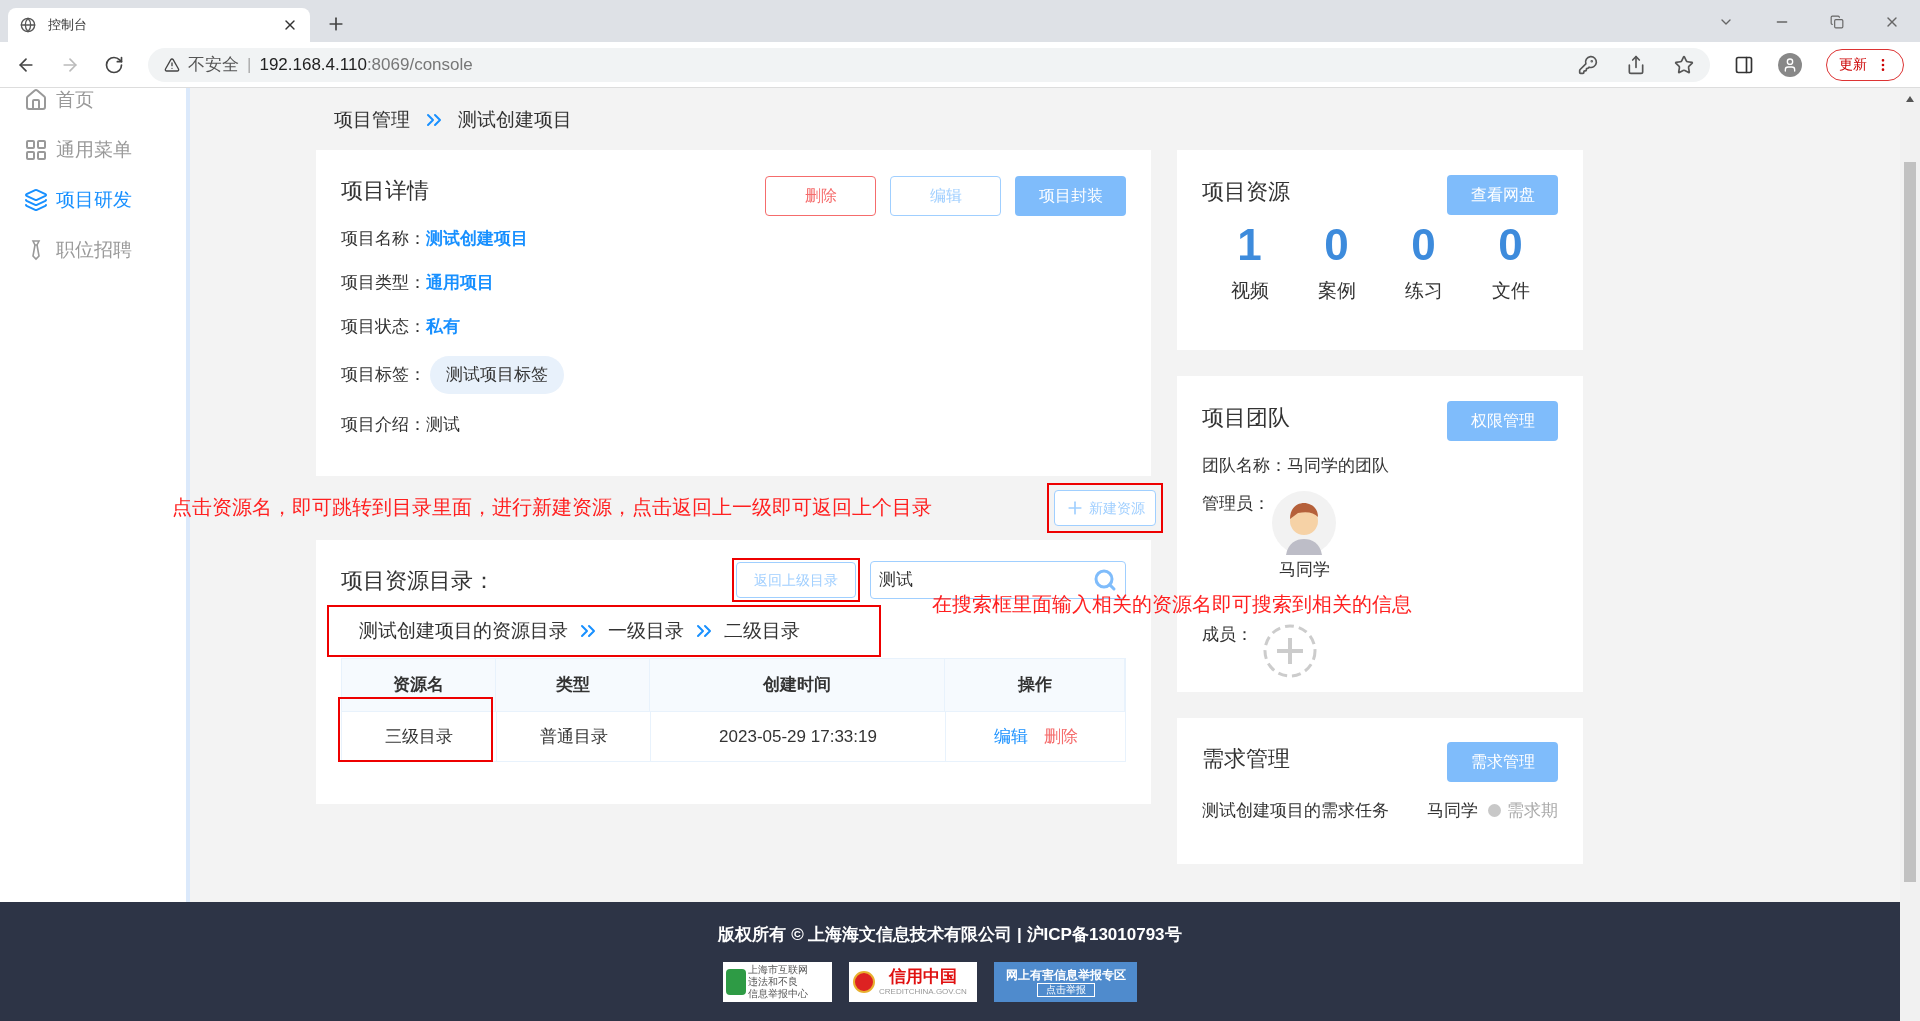 This screenshot has width=1920, height=1021. I want to click on path-item: 测试创建项目的资源目录, so click(463, 631).